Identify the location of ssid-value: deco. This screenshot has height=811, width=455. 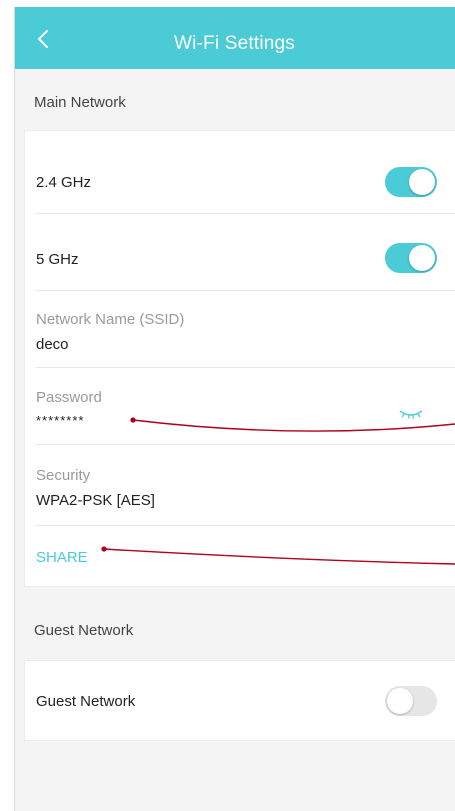
(52, 344).